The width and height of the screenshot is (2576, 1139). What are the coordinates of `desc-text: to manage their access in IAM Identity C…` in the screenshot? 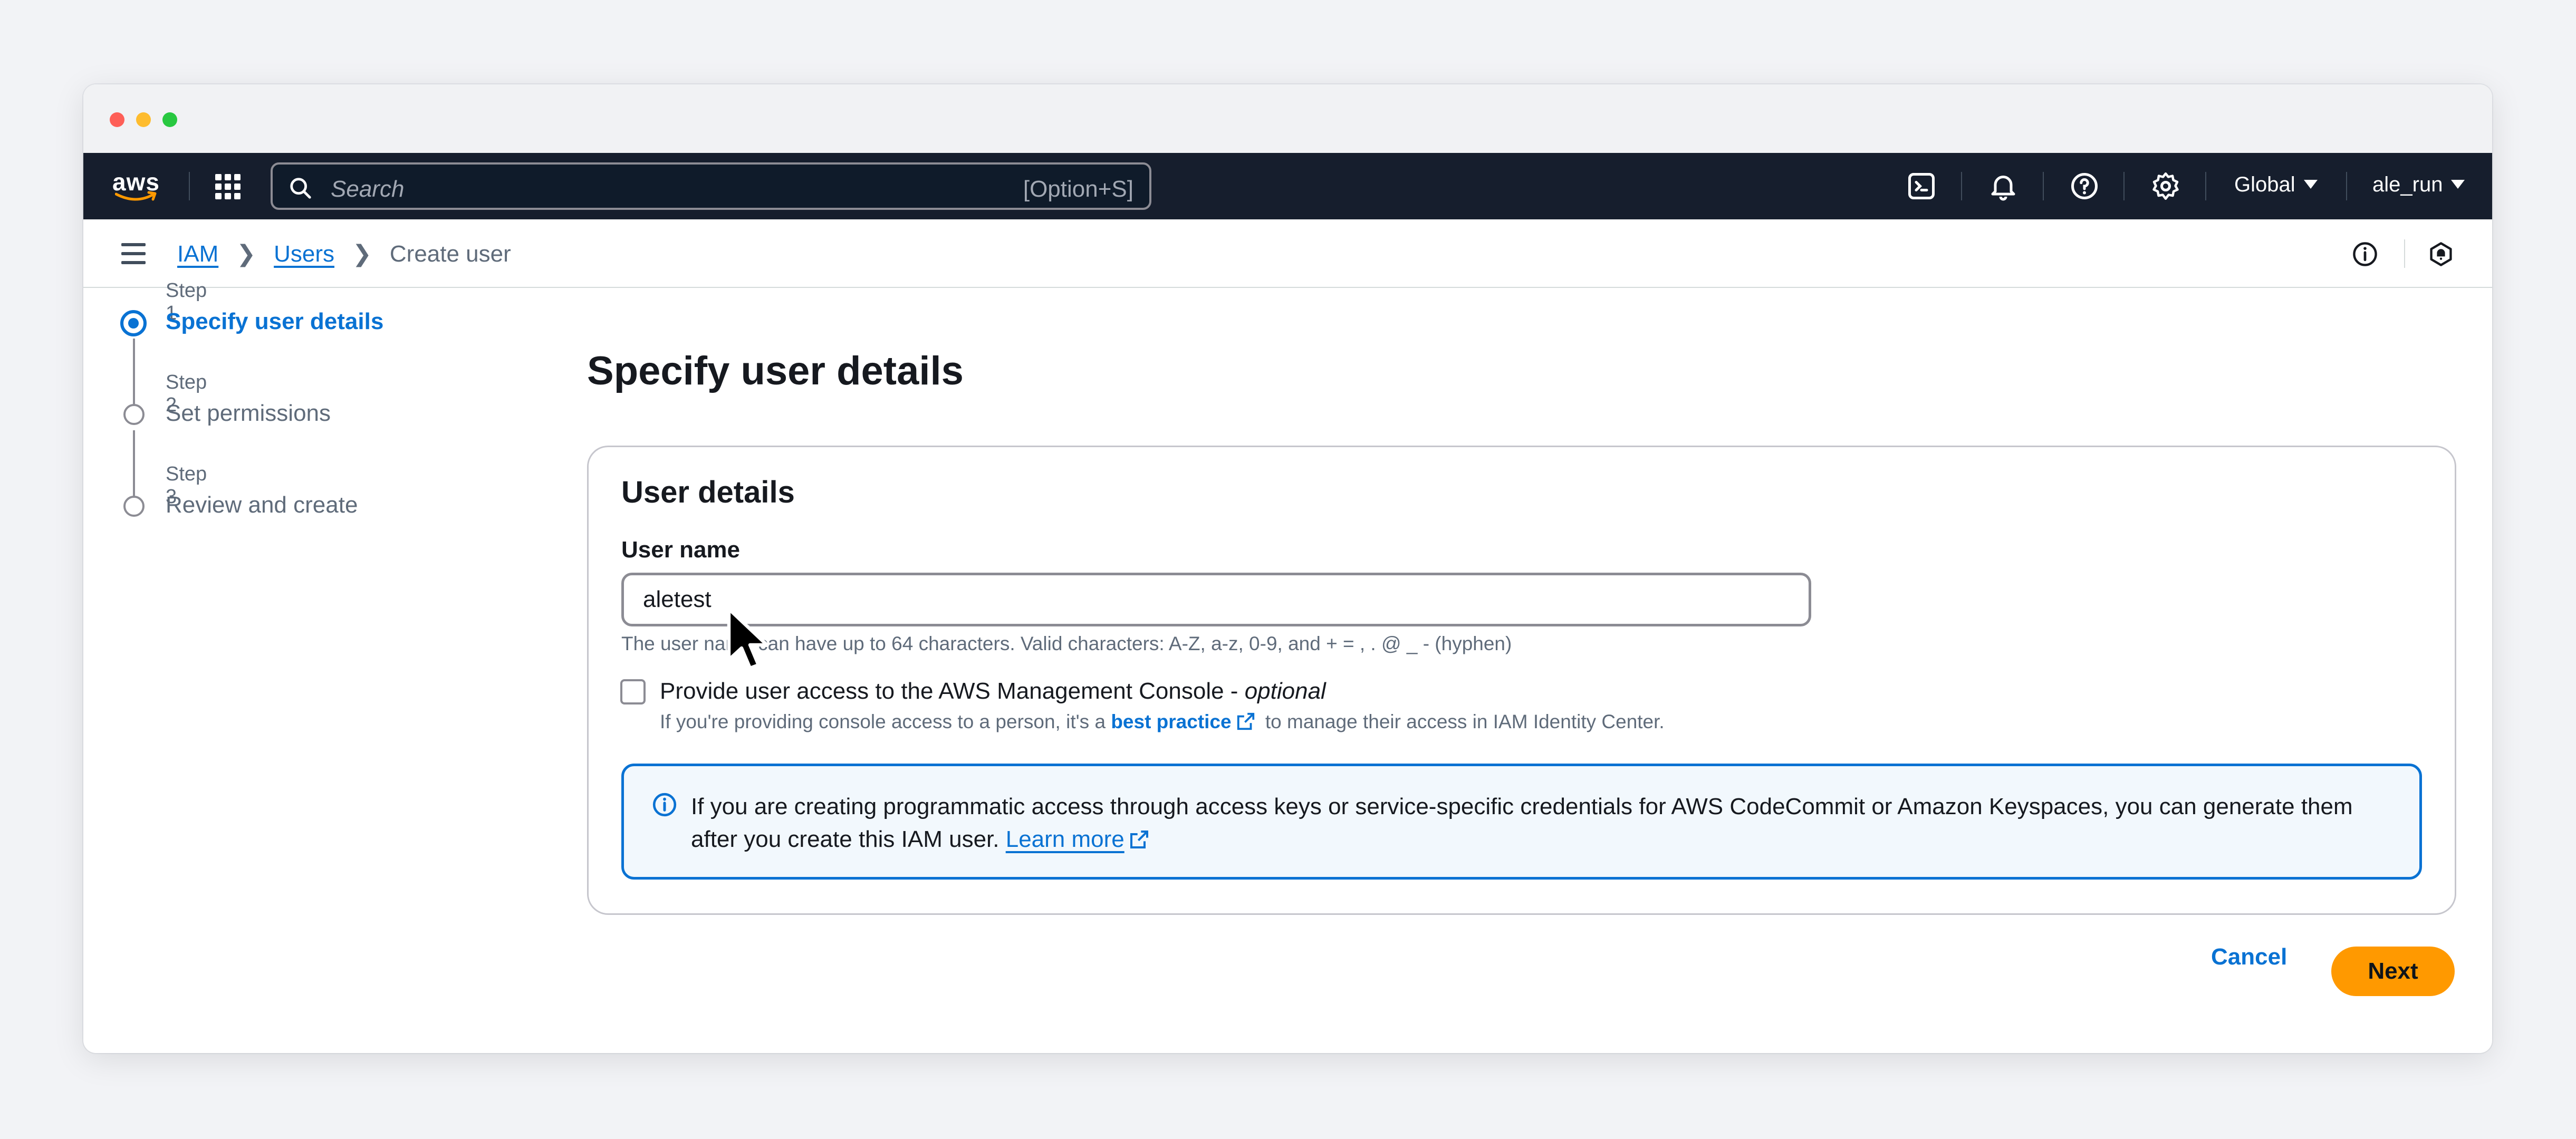 It's located at (1463, 721).